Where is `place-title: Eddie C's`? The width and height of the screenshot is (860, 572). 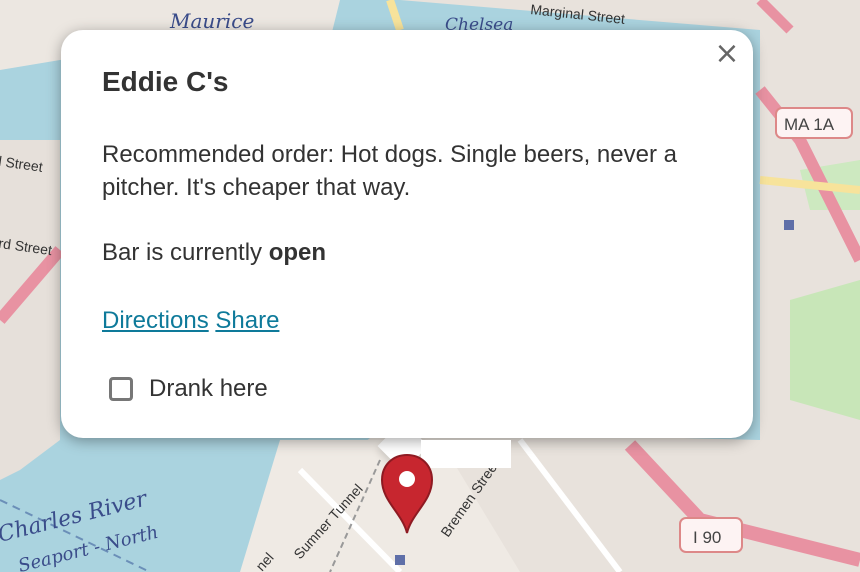 place-title: Eddie C's is located at coordinates (165, 81).